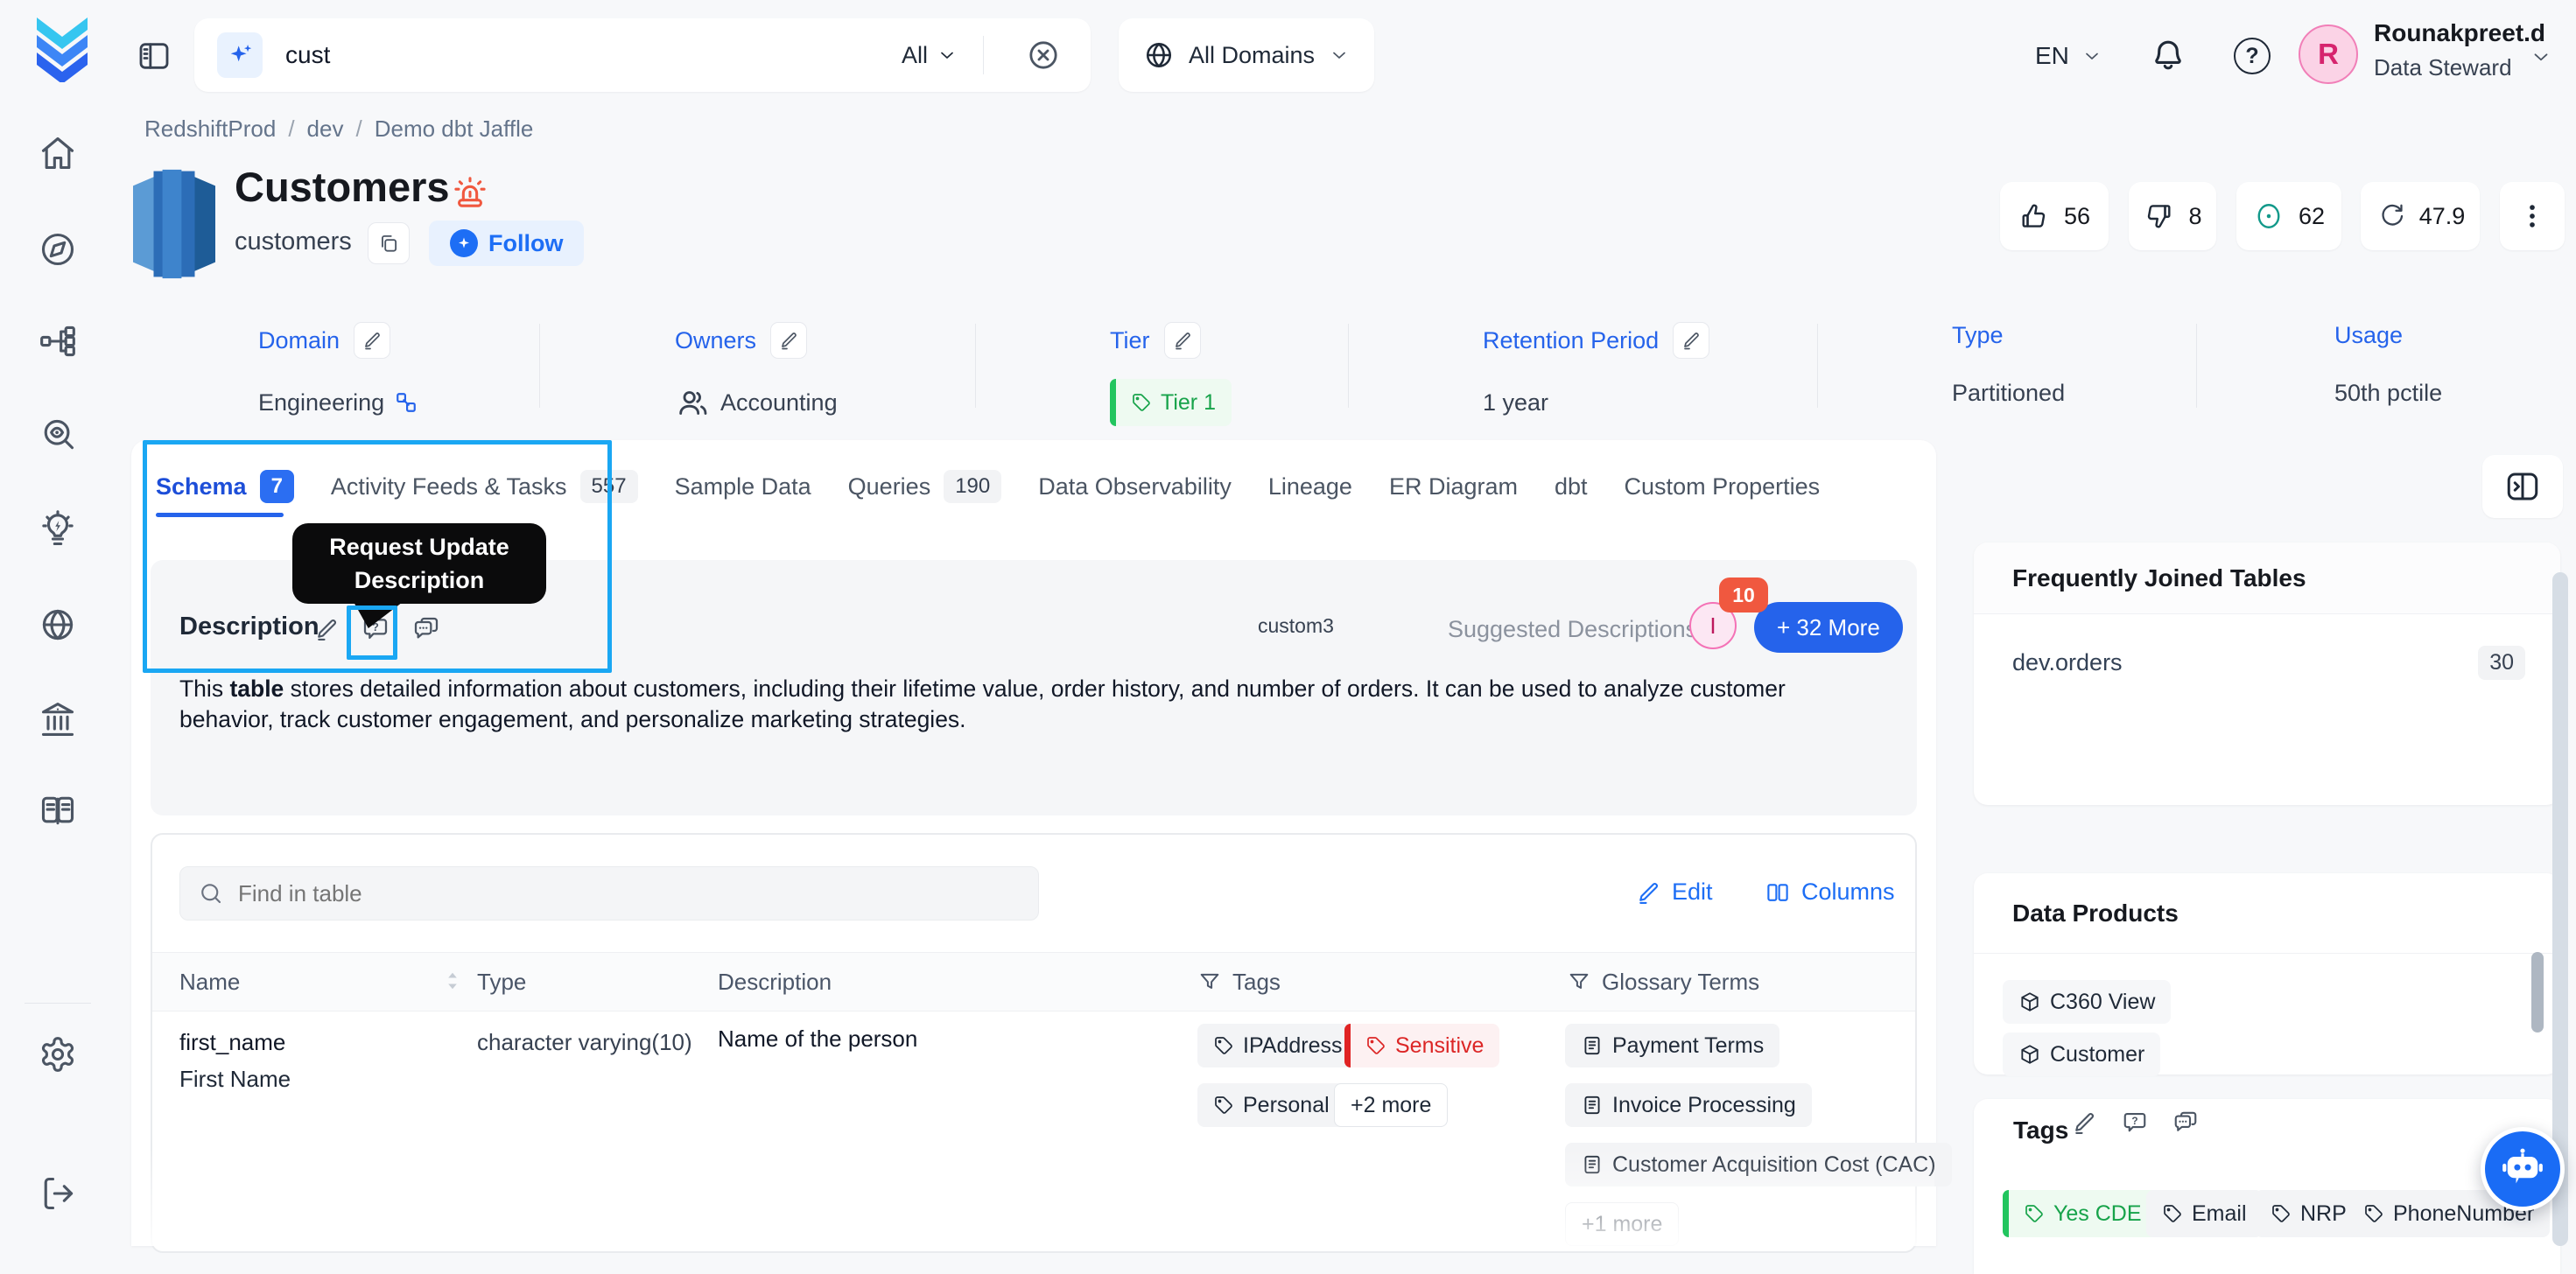  I want to click on home-icon, so click(58, 155).